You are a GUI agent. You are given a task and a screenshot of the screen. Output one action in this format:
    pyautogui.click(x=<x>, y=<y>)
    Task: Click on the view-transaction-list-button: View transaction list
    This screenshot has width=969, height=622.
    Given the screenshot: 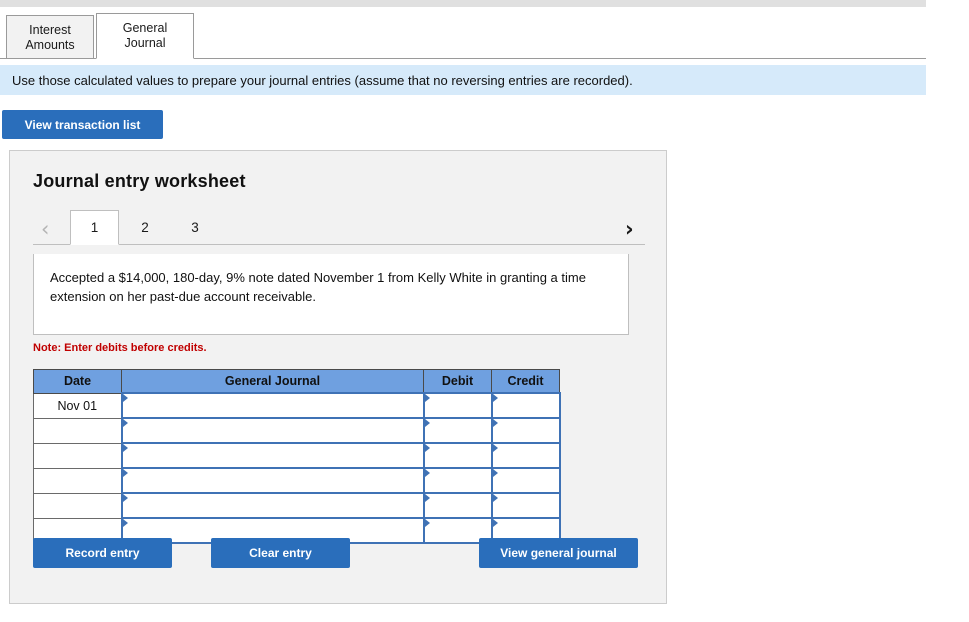 What is the action you would take?
    pyautogui.click(x=82, y=124)
    